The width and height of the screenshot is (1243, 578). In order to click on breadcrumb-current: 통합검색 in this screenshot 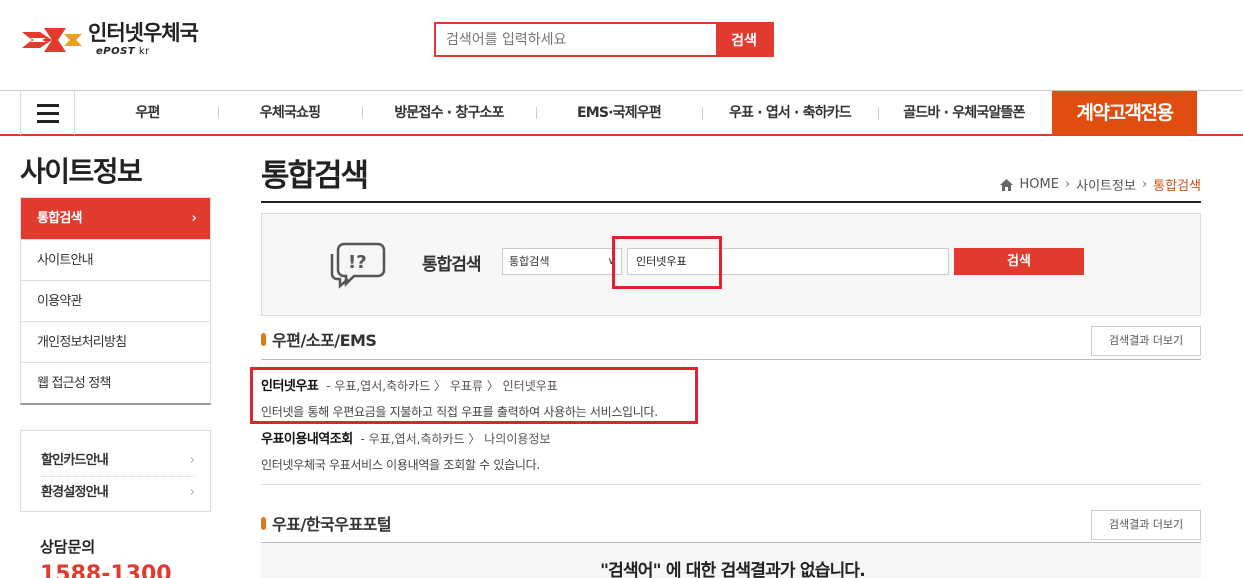, I will do `click(1177, 186)`.